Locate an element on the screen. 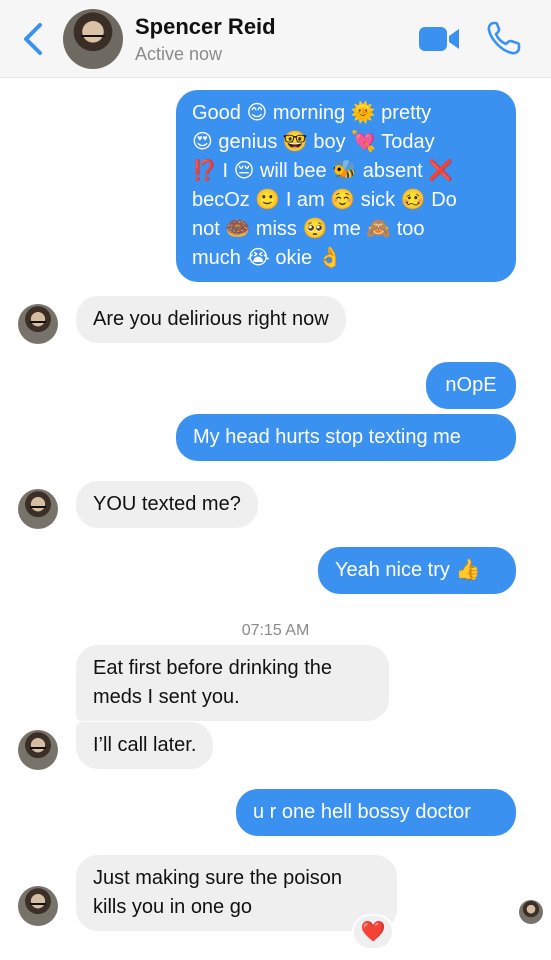  chevron-left-icon is located at coordinates (33, 39).